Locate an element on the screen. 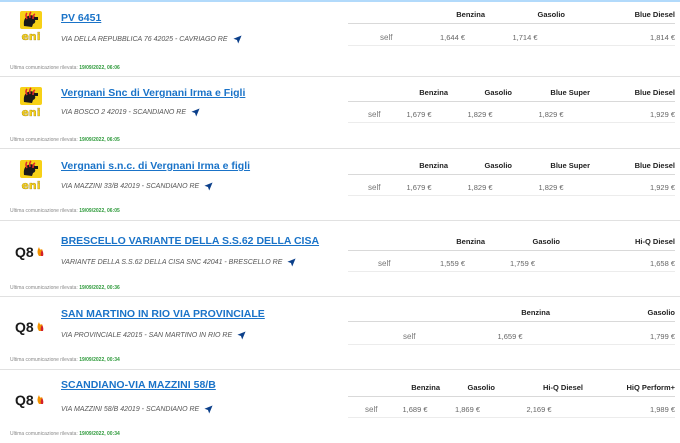 The height and width of the screenshot is (443, 680). station-name-link: PV 6451 is located at coordinates (81, 18).